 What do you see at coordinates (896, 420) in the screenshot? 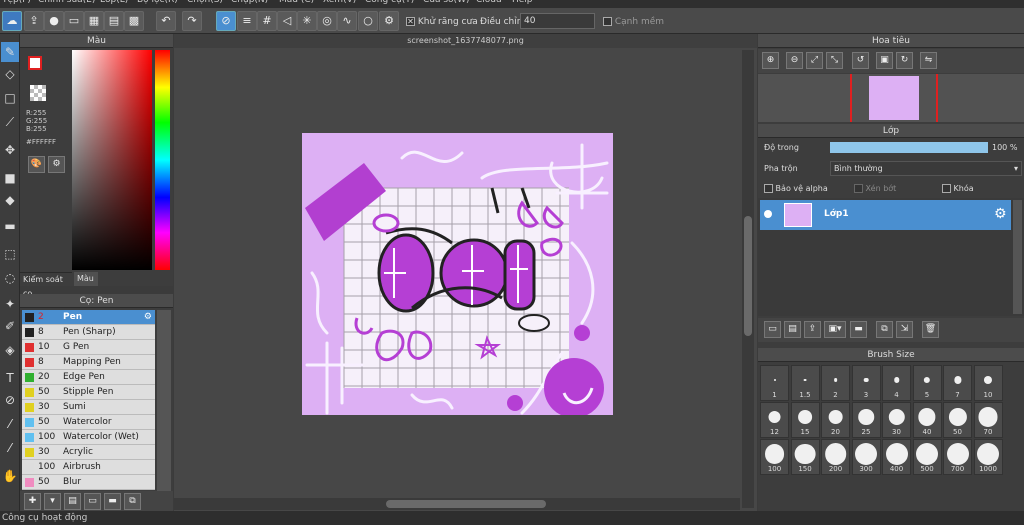
I see `brush-size-option: 30` at bounding box center [896, 420].